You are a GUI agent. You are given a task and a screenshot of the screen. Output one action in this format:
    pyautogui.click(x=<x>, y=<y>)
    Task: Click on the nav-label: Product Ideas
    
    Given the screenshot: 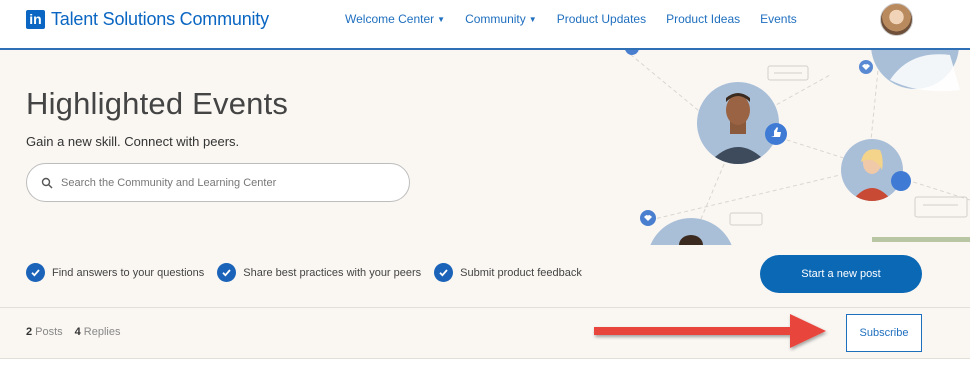 What is the action you would take?
    pyautogui.click(x=703, y=19)
    